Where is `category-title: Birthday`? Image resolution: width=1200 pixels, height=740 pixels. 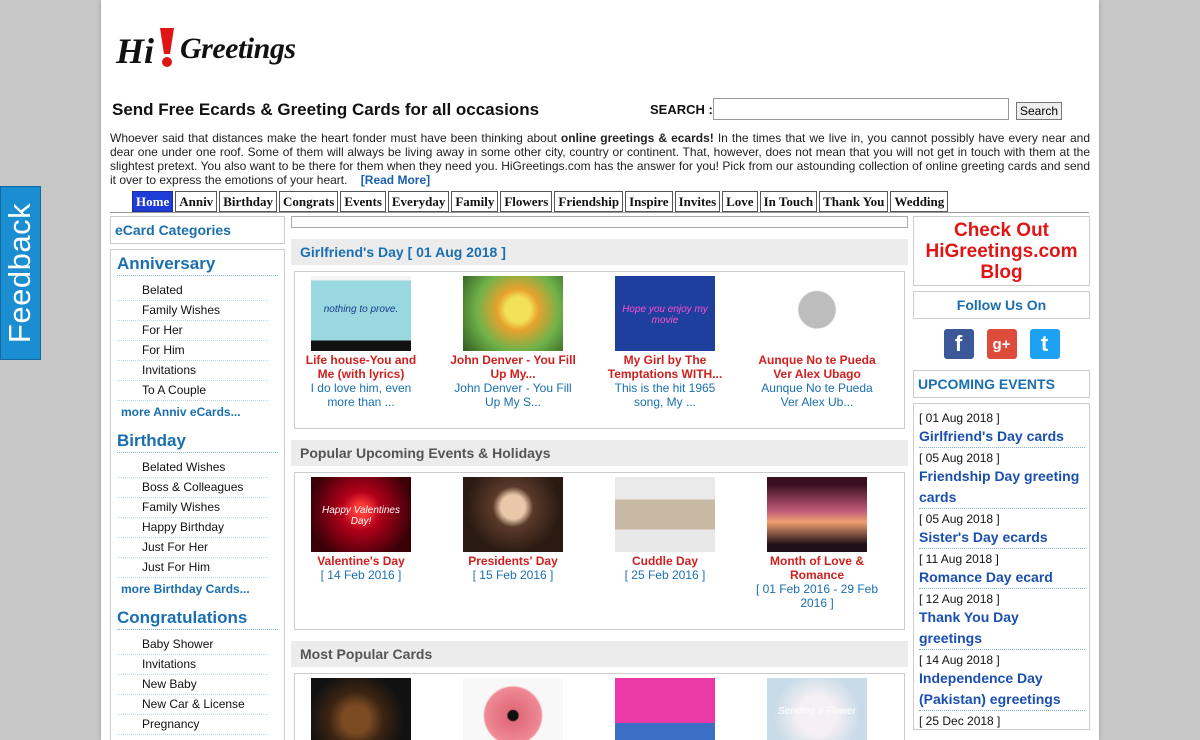
category-title: Birthday is located at coordinates (197, 442).